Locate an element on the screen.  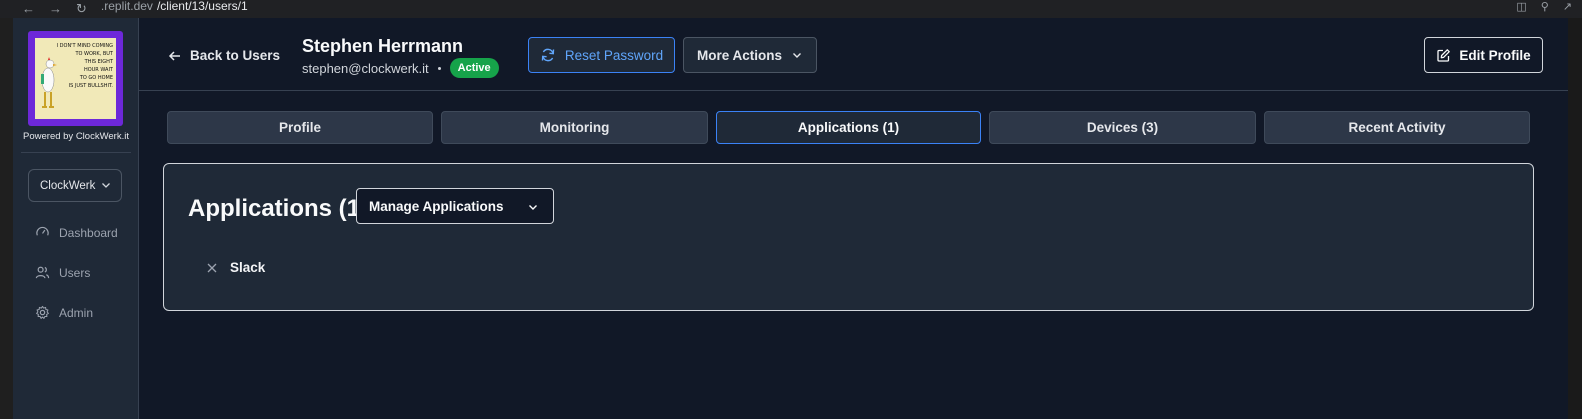
tab-label: Profile is located at coordinates (299, 127).